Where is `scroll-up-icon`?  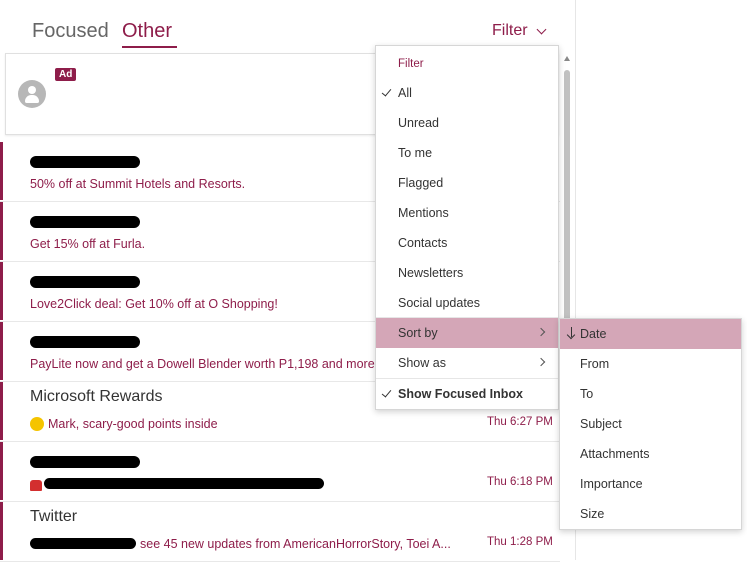
scroll-up-icon is located at coordinates (567, 58).